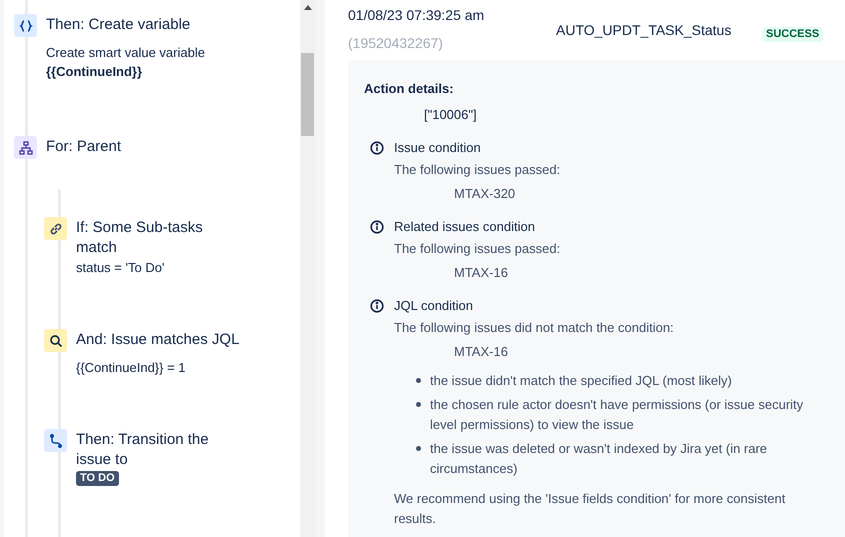 This screenshot has width=845, height=537. What do you see at coordinates (25, 25) in the screenshot?
I see `braces-icon` at bounding box center [25, 25].